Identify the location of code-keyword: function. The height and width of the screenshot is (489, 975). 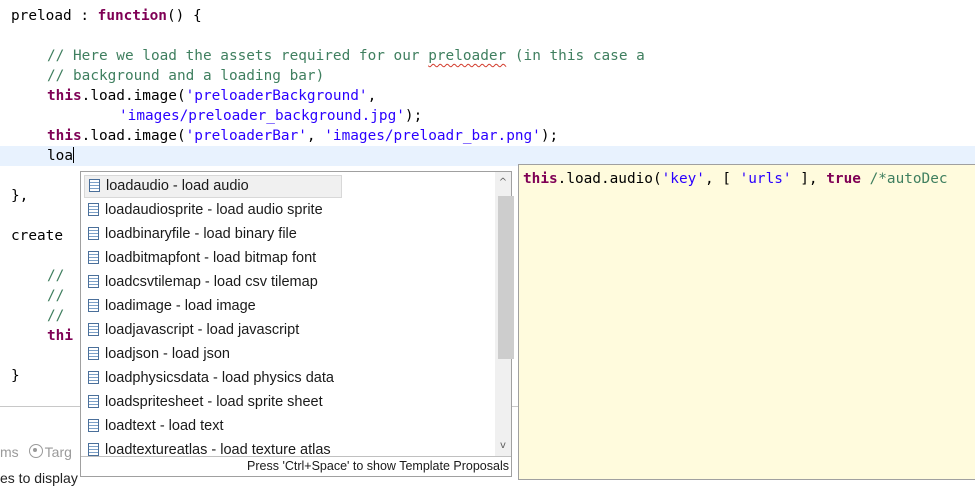
(132, 16).